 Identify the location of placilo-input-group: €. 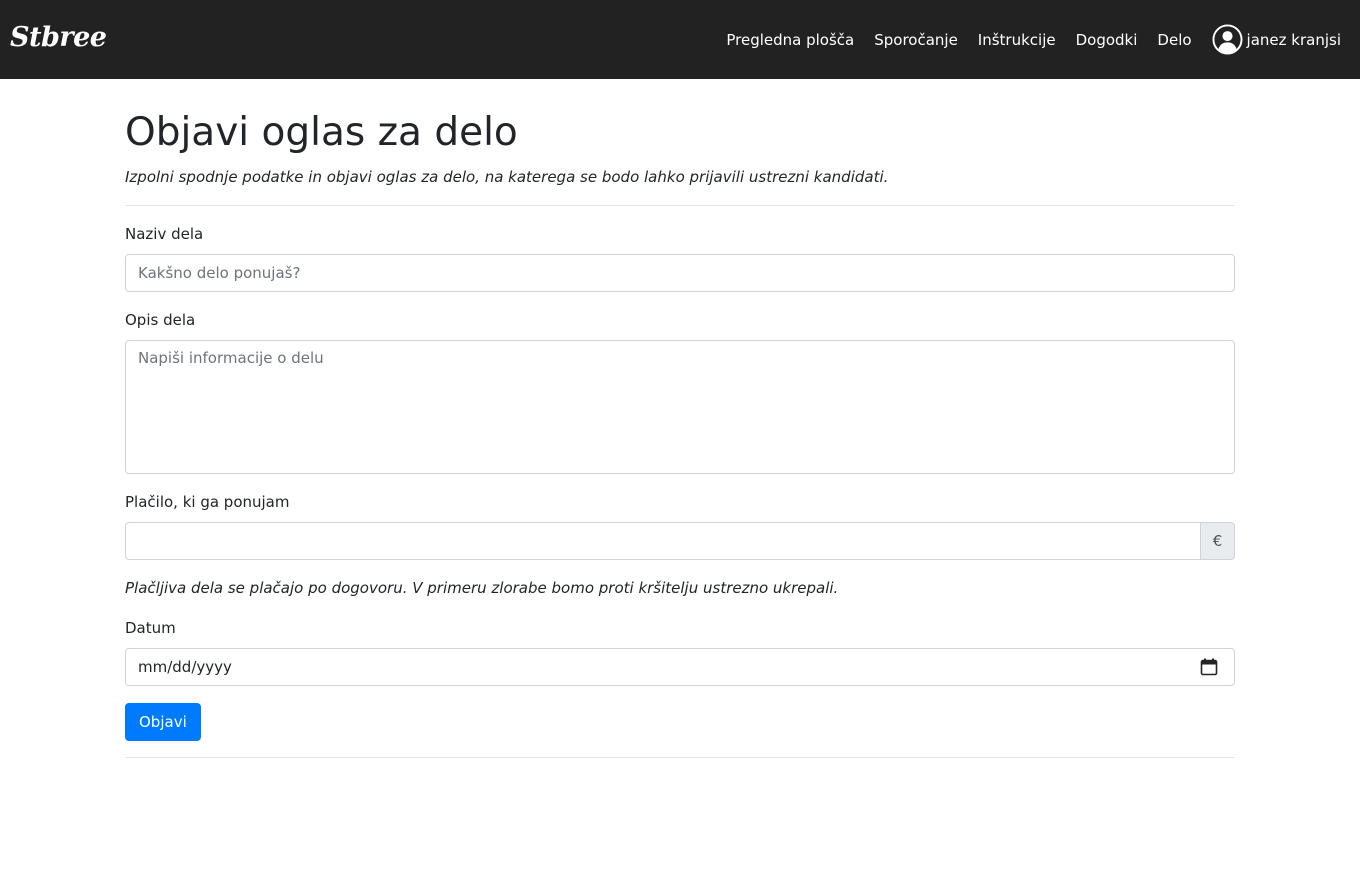
(680, 541).